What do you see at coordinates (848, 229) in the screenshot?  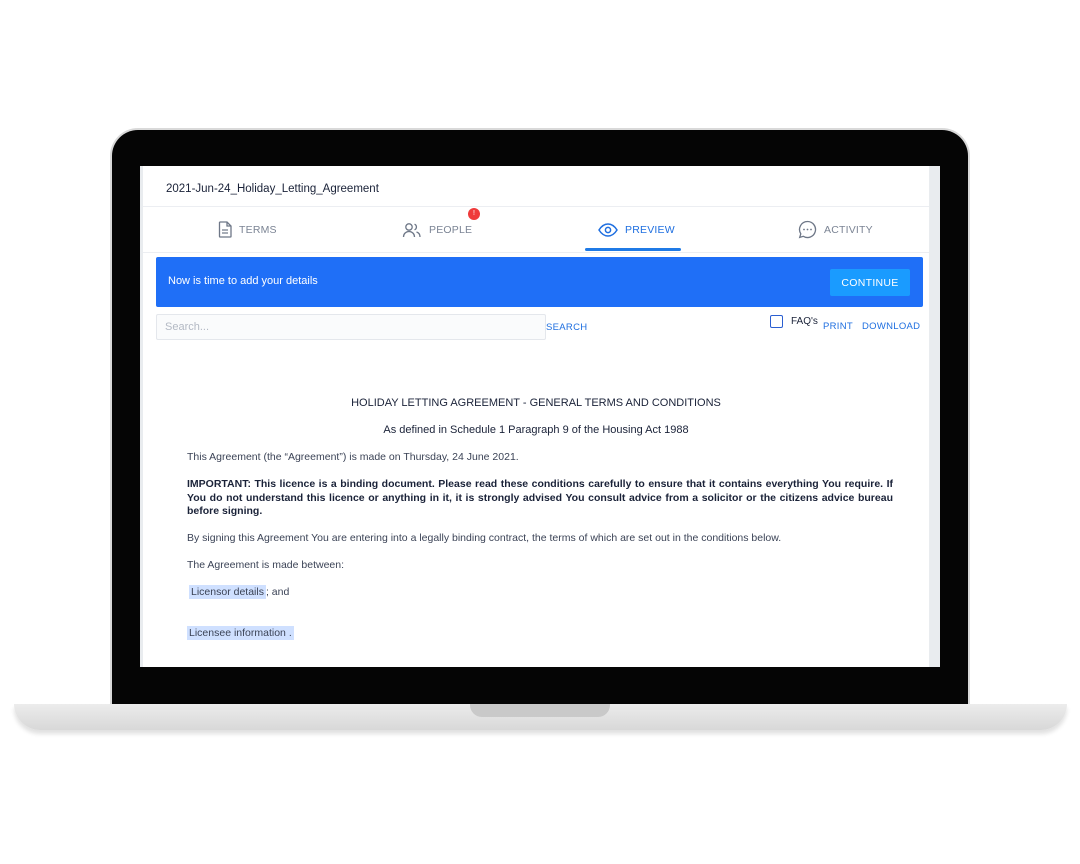 I see `tab-activity-label: ACTIVITY` at bounding box center [848, 229].